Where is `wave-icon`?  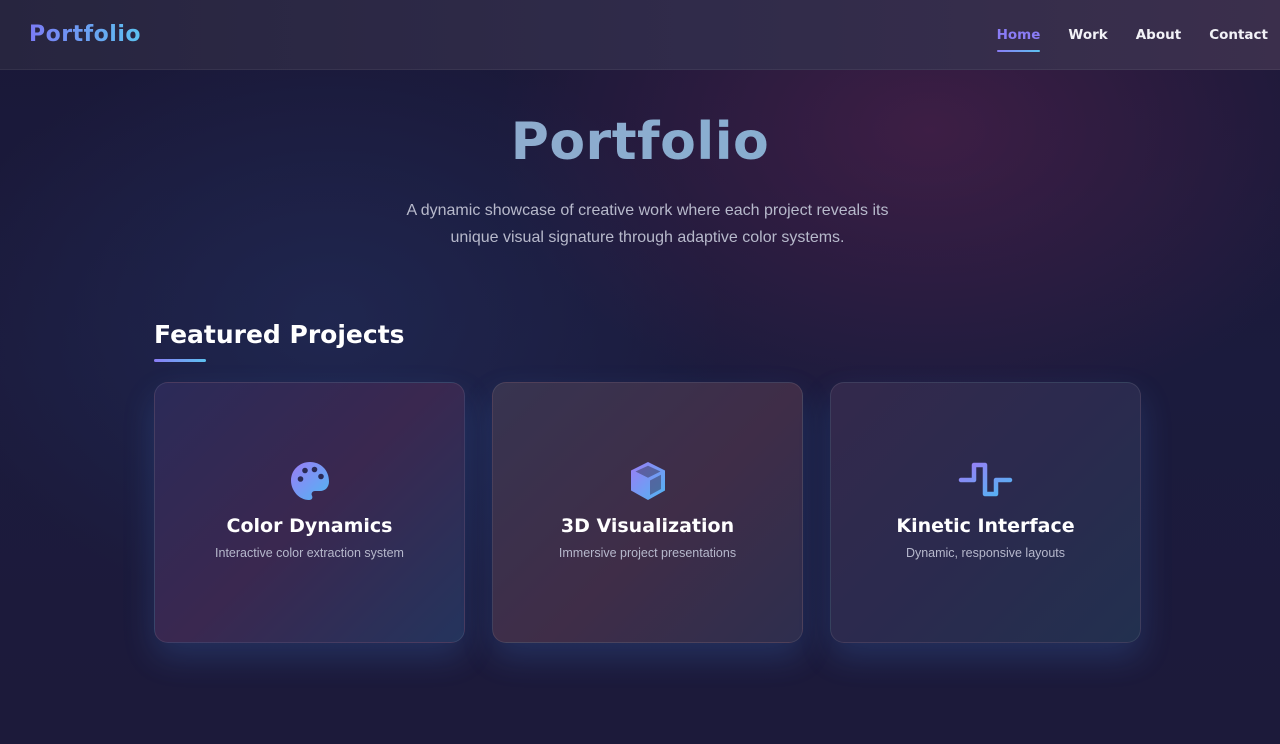 wave-icon is located at coordinates (985, 479).